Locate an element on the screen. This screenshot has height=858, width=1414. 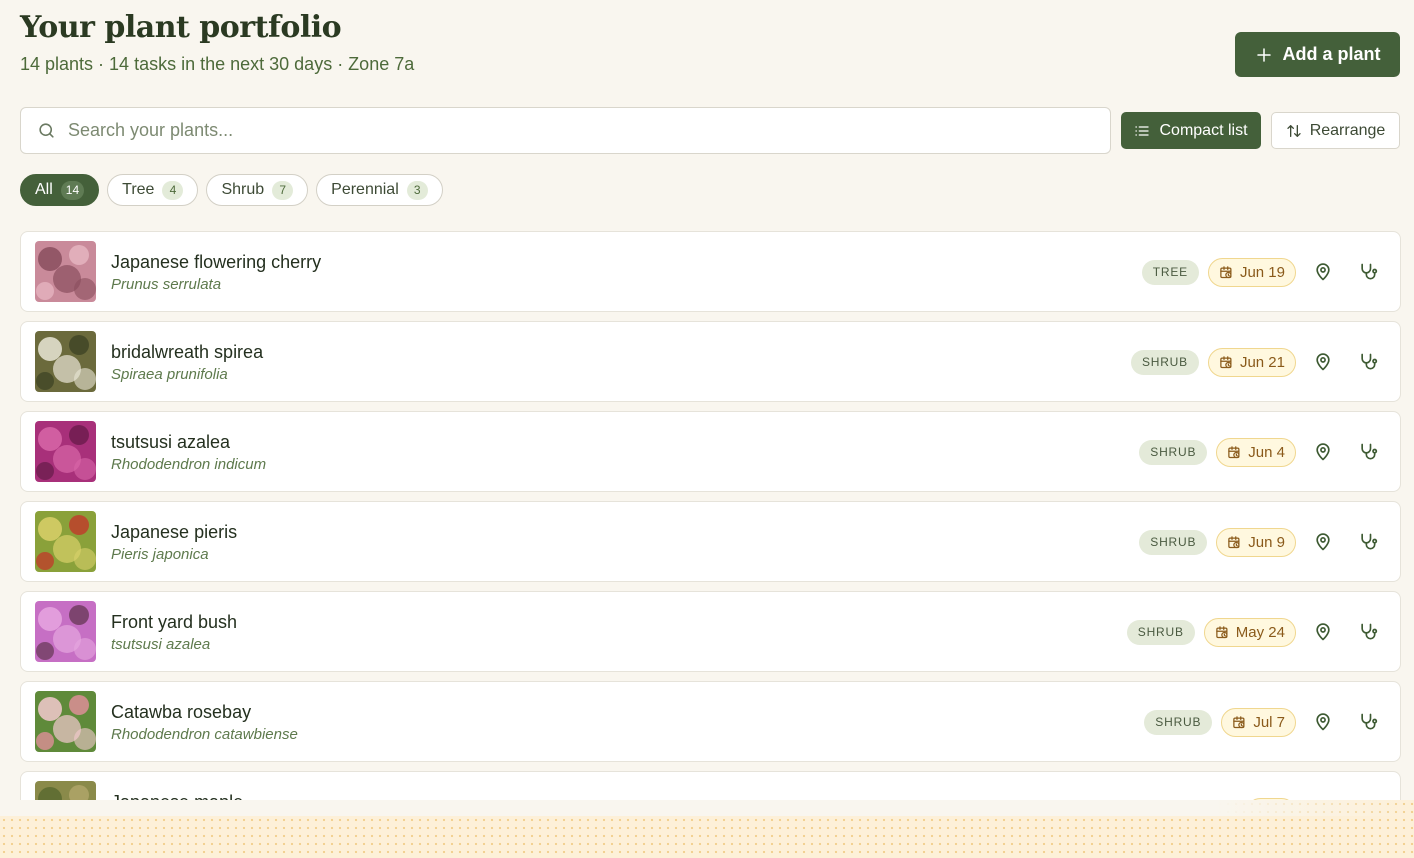
plant-row: Japanese pieris Pieris japonica SHRUB Jun 9 is located at coordinates (710, 541).